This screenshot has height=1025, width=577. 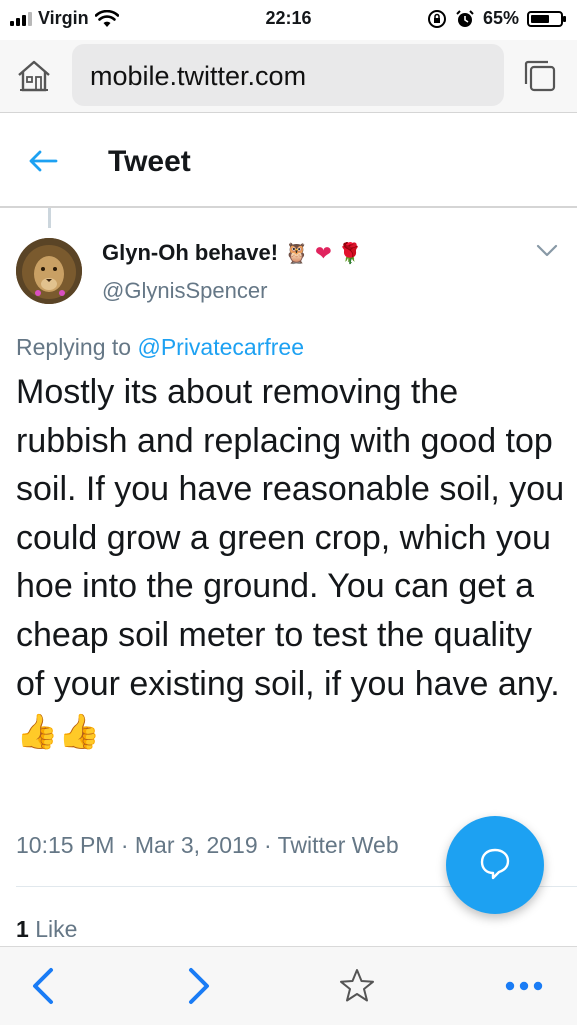 What do you see at coordinates (184, 291) in the screenshot?
I see `author-handle: @GlynisSpencer` at bounding box center [184, 291].